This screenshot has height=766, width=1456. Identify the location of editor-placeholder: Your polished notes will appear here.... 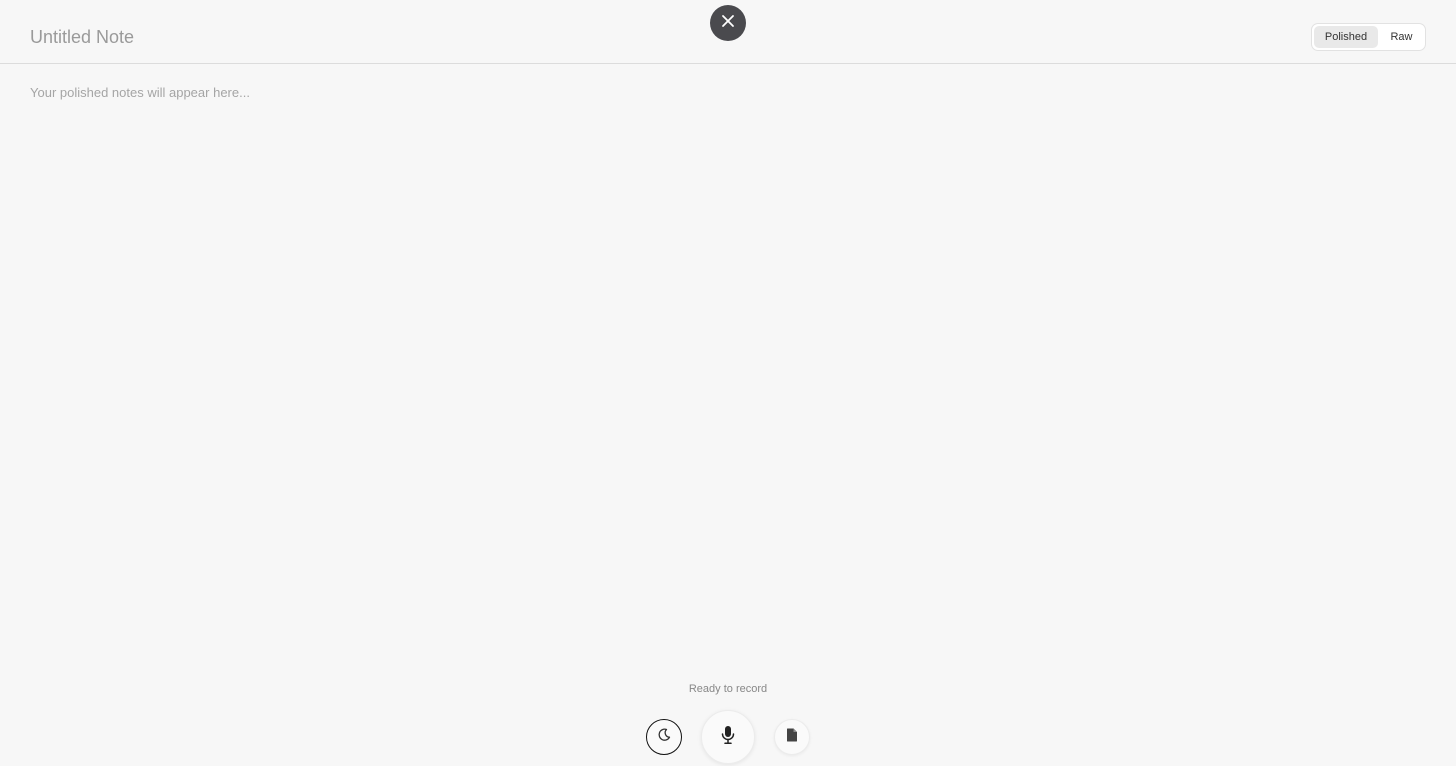
(140, 93).